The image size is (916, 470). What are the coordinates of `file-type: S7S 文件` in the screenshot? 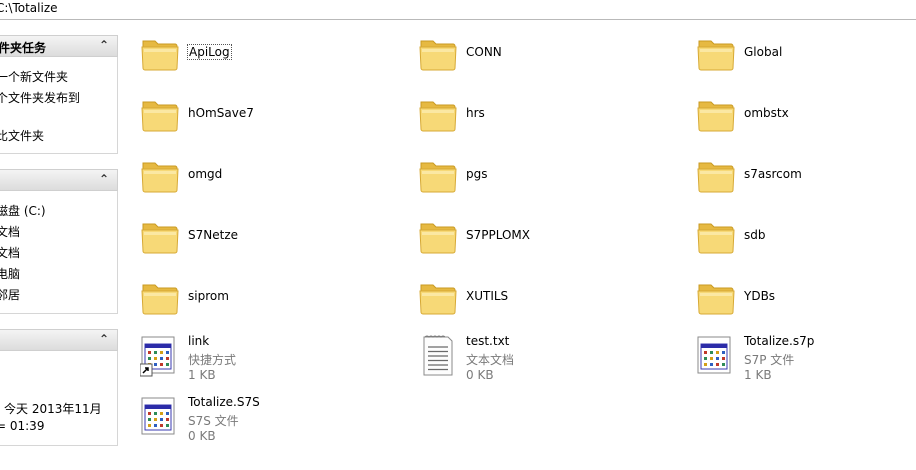 It's located at (213, 421).